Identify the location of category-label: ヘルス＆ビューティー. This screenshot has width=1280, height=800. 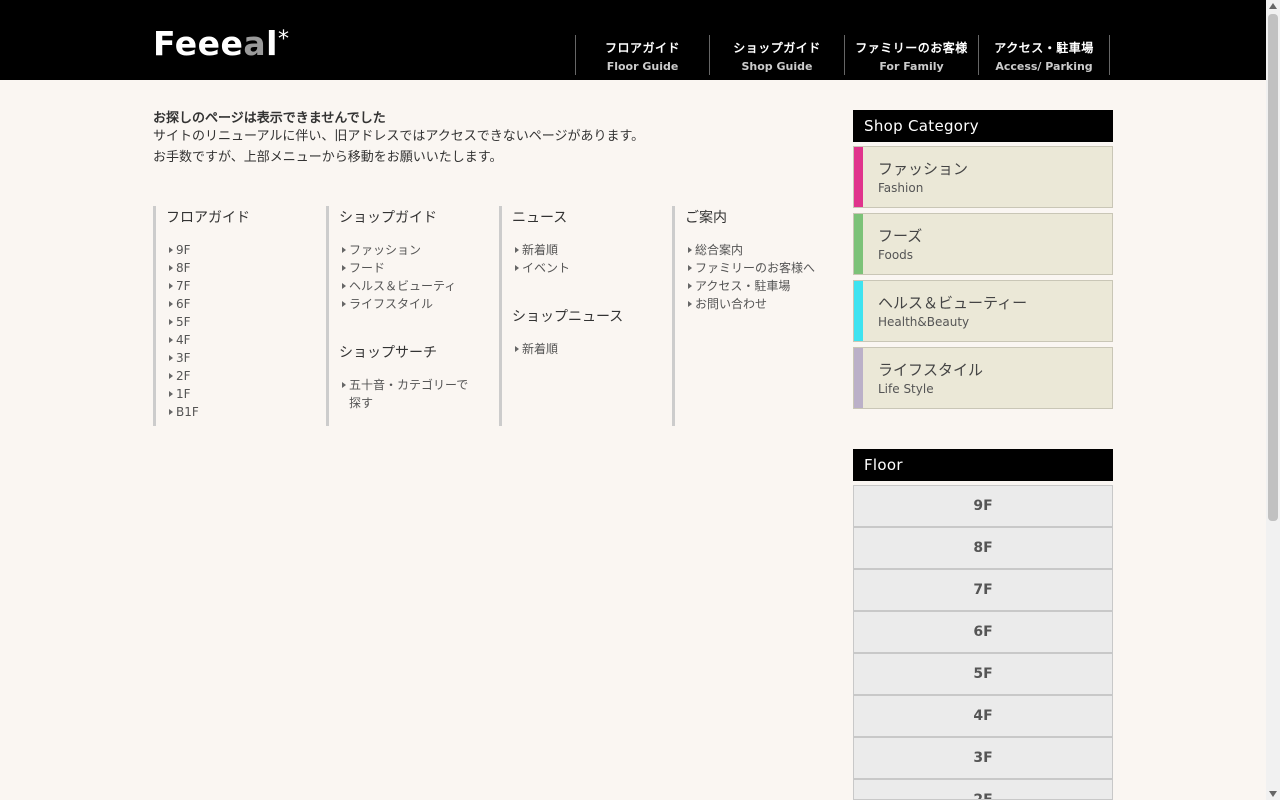
(953, 303).